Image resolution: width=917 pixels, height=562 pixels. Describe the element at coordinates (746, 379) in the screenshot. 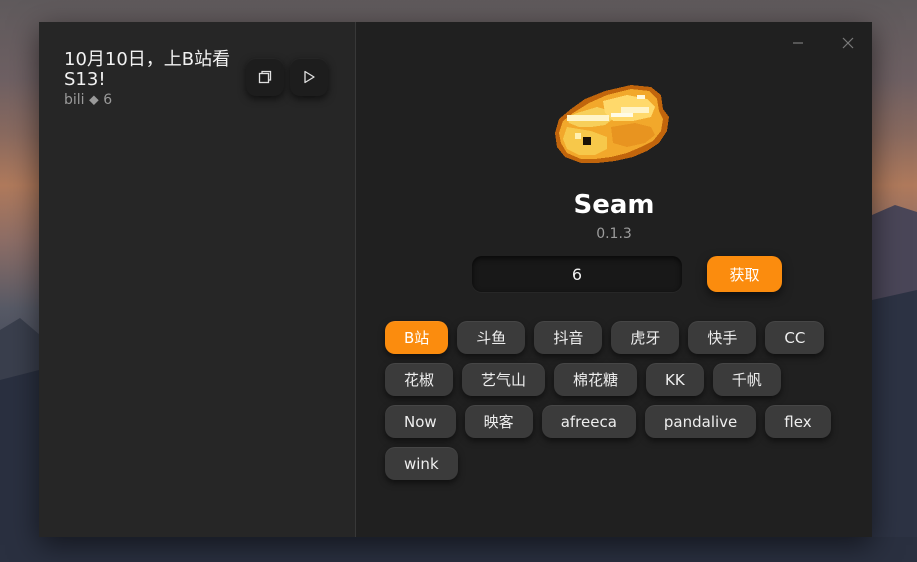

I see `platform-chip: 千帆` at that location.